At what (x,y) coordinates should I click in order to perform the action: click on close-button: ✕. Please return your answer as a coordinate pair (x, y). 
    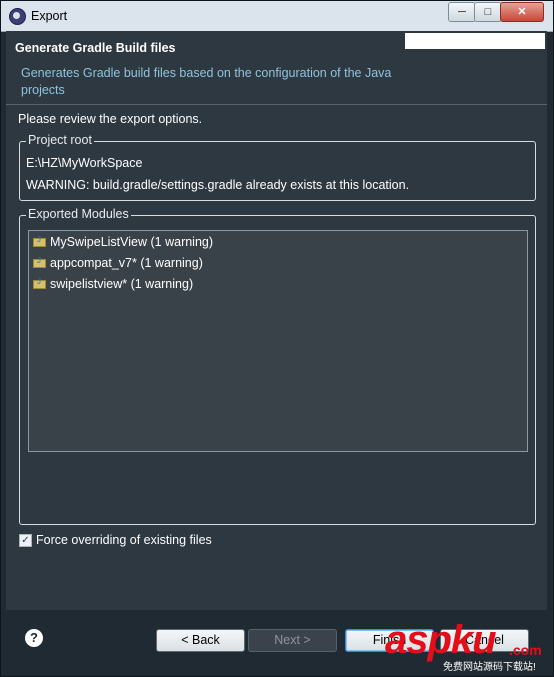
    Looking at the image, I should click on (522, 12).